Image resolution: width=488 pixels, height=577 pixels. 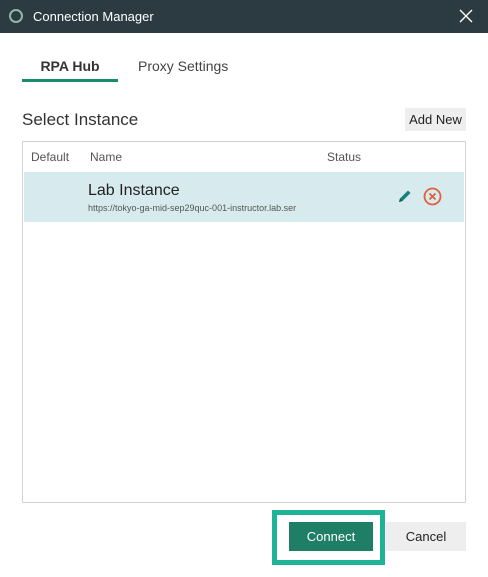 I want to click on cancel-button: Cancel, so click(x=426, y=536).